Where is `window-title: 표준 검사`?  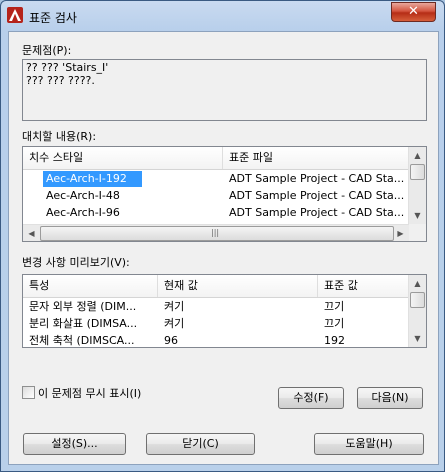 window-title: 표준 검사 is located at coordinates (53, 18).